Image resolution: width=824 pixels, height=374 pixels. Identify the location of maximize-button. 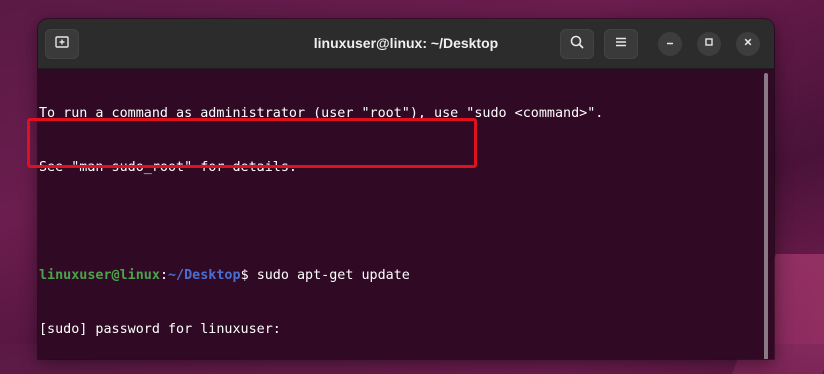
(709, 44).